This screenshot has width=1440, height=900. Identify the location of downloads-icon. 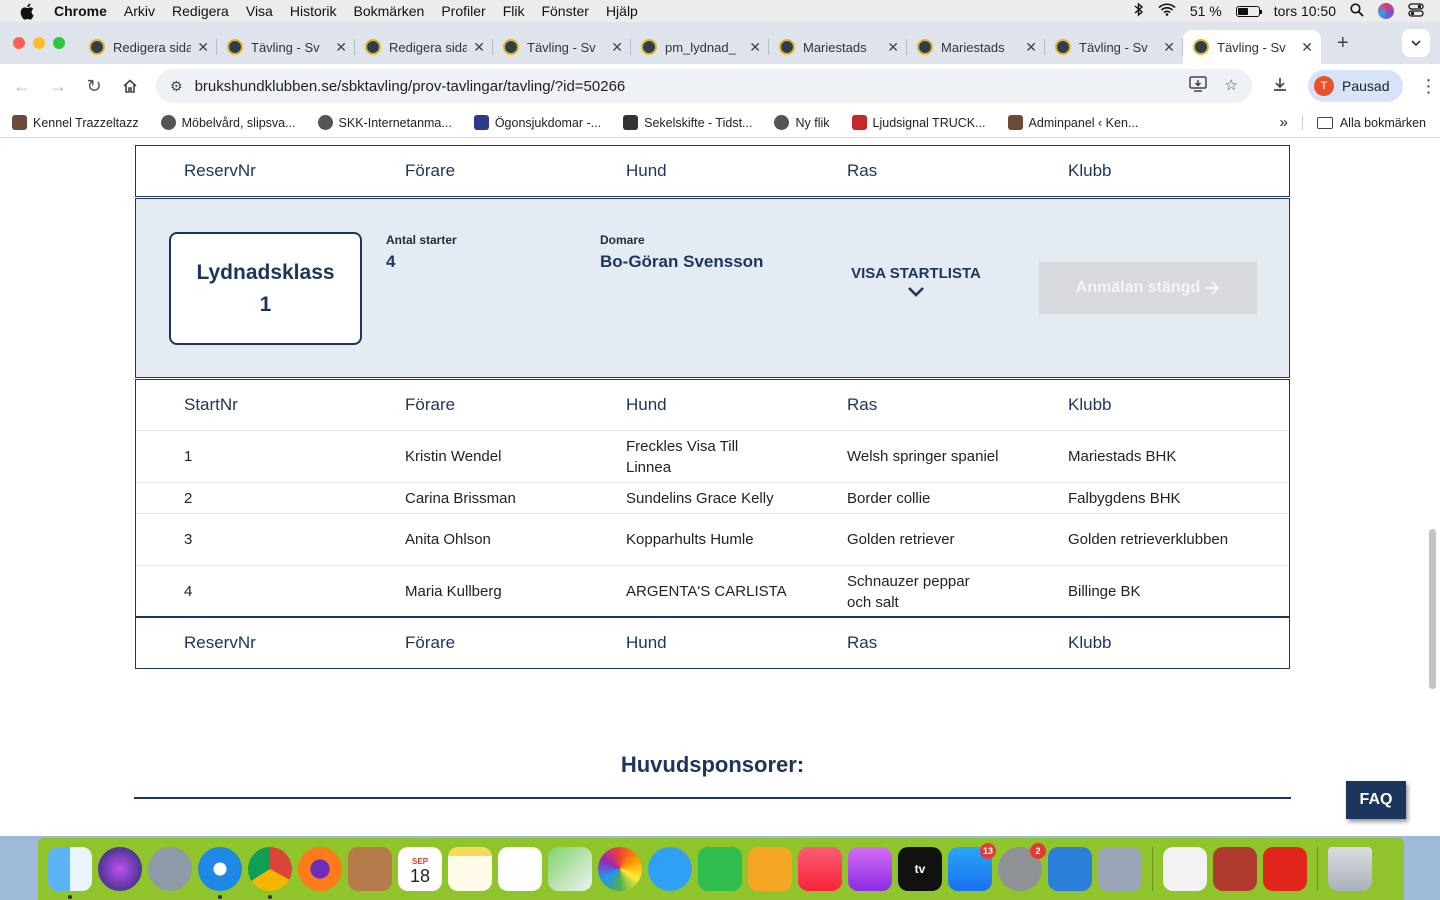
(1280, 86).